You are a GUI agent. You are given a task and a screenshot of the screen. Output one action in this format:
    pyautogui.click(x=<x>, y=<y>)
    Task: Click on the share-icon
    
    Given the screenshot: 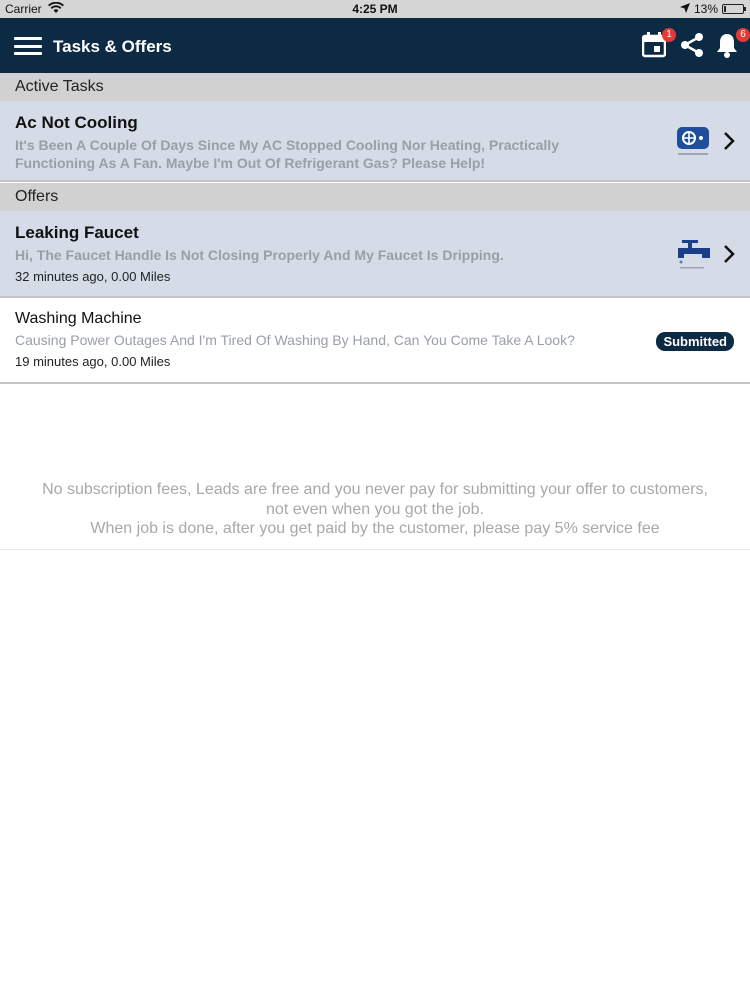 What is the action you would take?
    pyautogui.click(x=693, y=46)
    